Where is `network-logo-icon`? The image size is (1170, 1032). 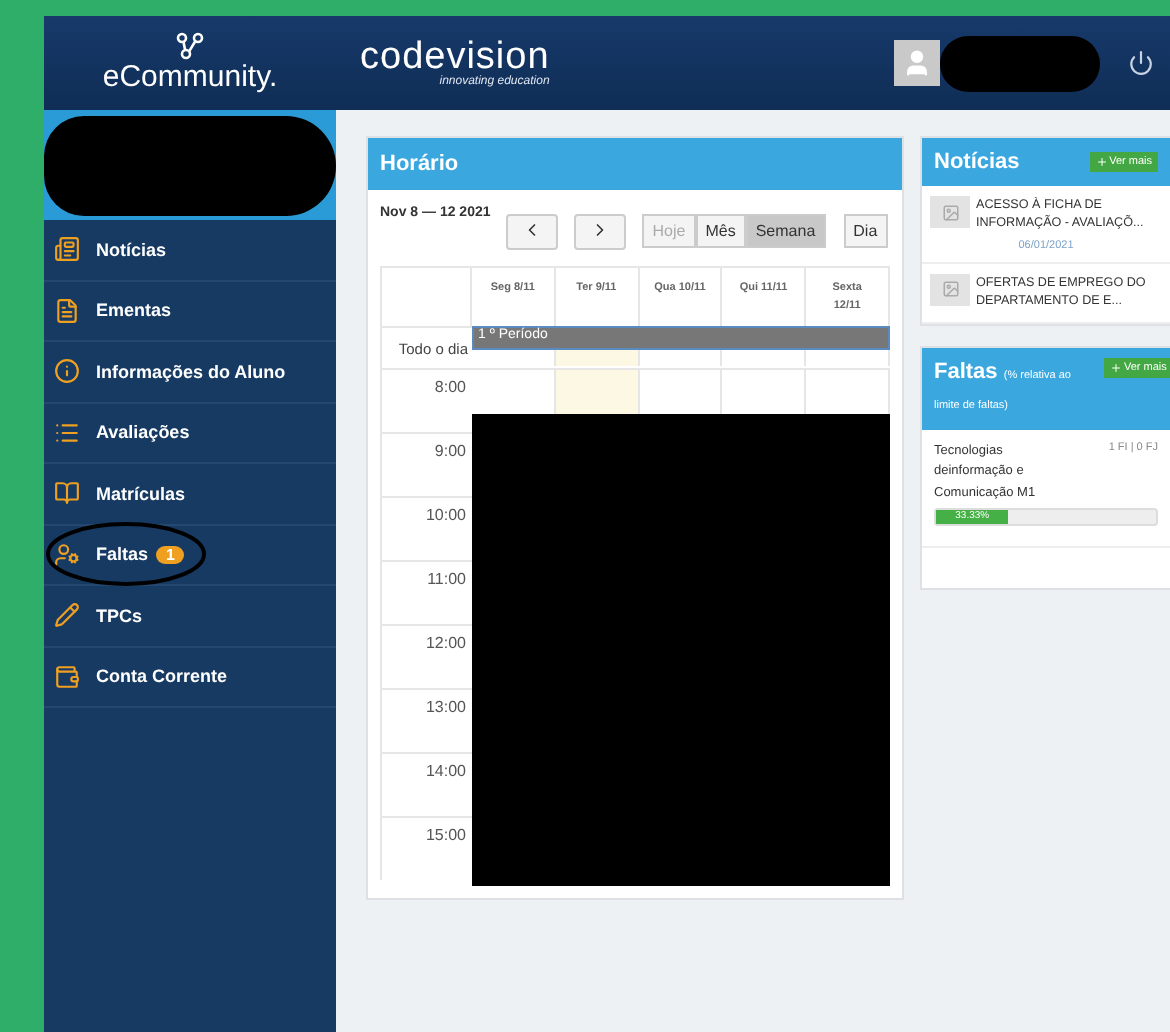
network-logo-icon is located at coordinates (190, 46).